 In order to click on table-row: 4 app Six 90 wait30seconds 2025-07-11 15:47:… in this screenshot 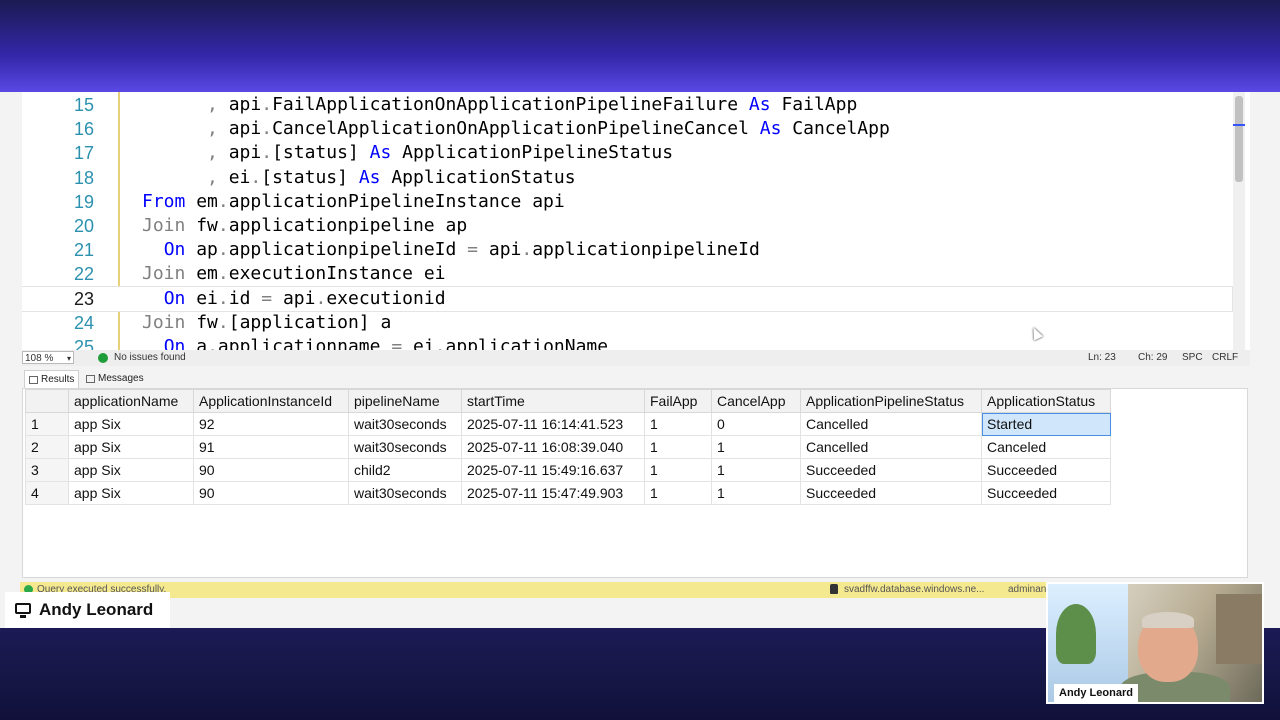, I will do `click(568, 493)`.